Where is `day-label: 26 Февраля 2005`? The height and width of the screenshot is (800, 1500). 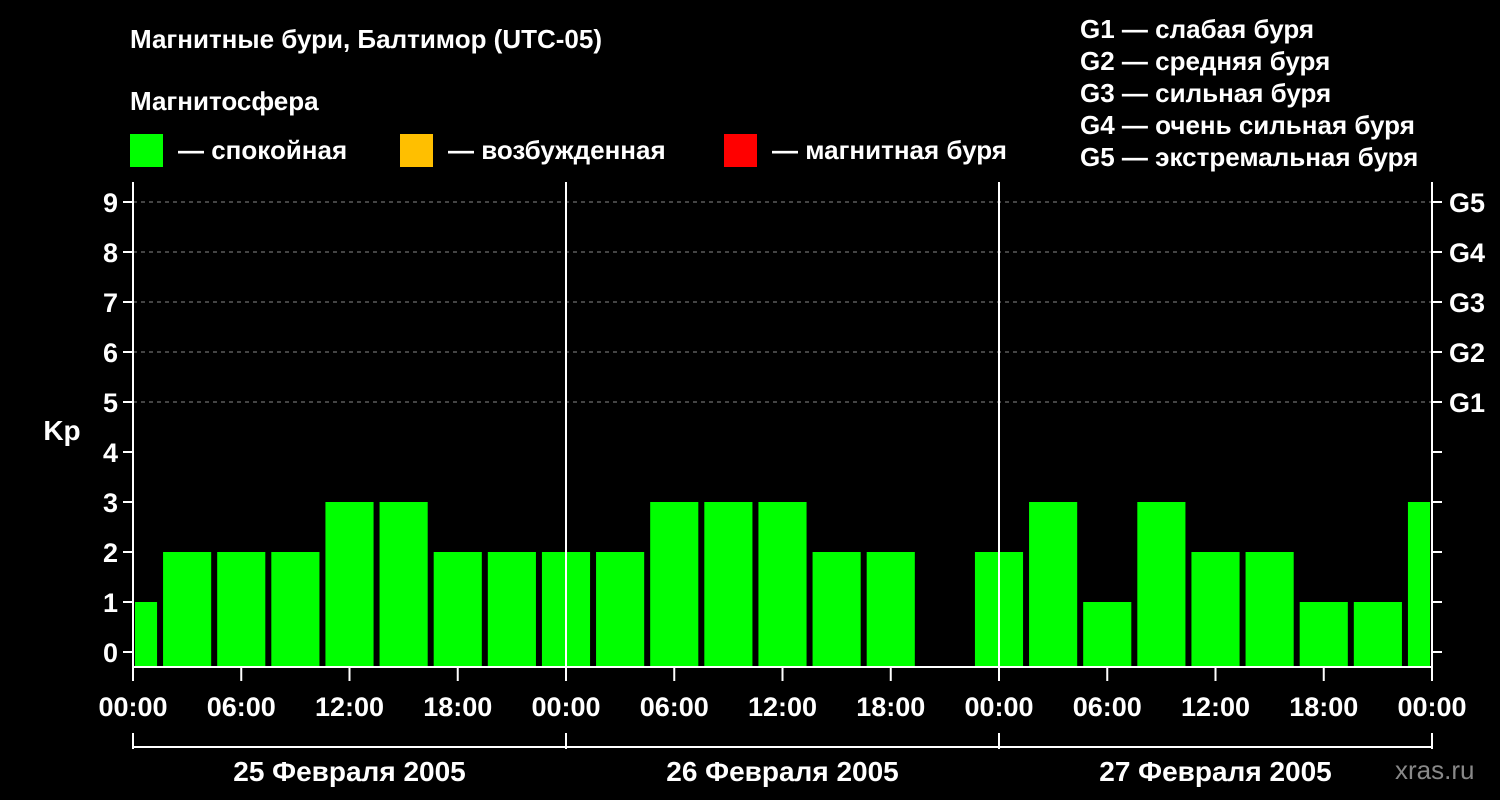
day-label: 26 Февраля 2005 is located at coordinates (782, 771).